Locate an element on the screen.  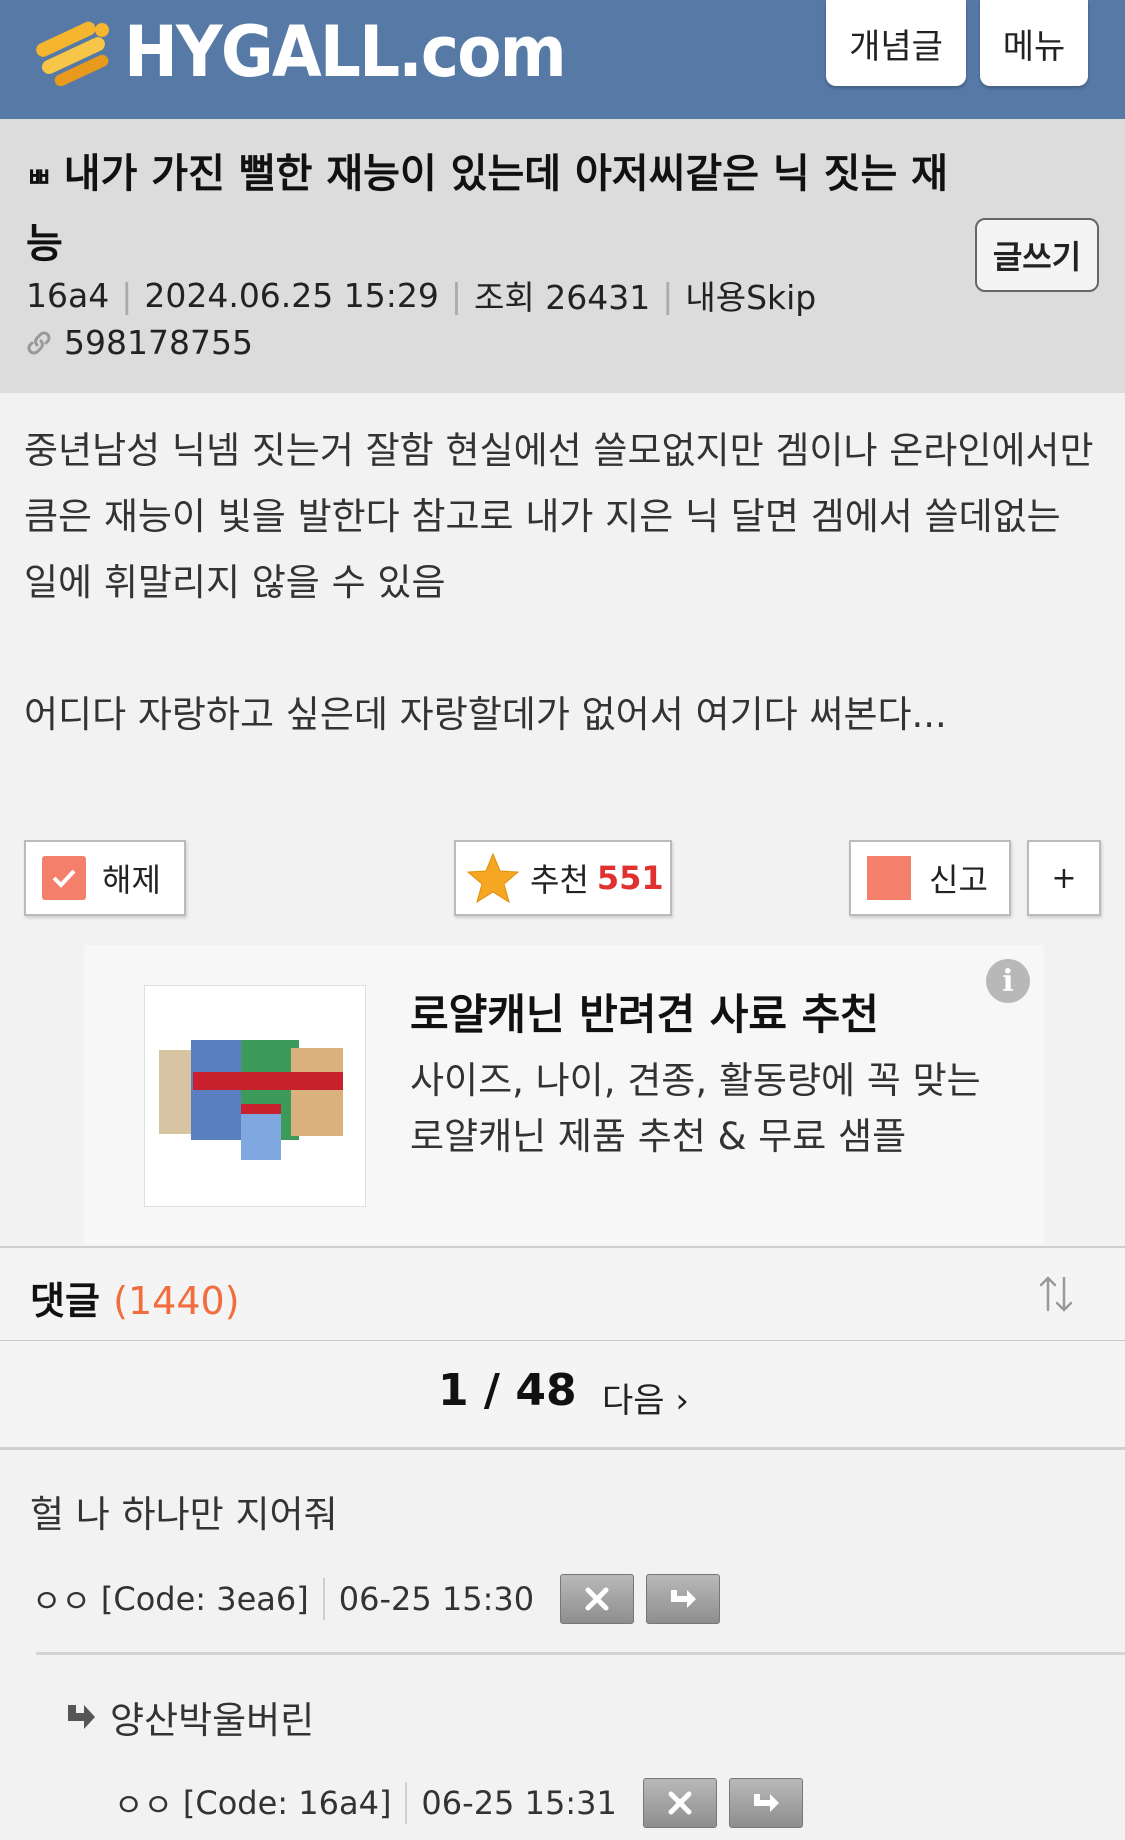
checkbox-icon is located at coordinates (64, 878).